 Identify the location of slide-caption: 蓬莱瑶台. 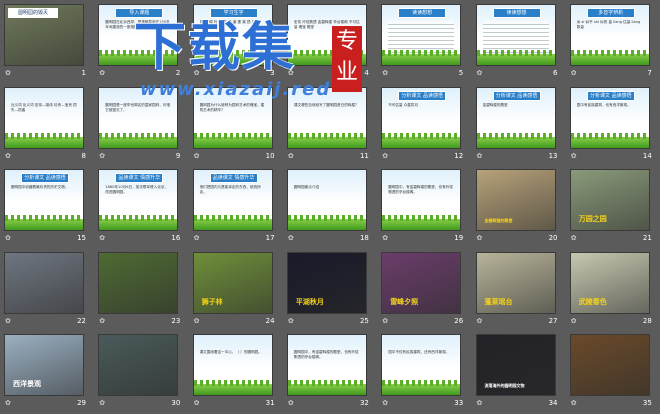
(498, 301).